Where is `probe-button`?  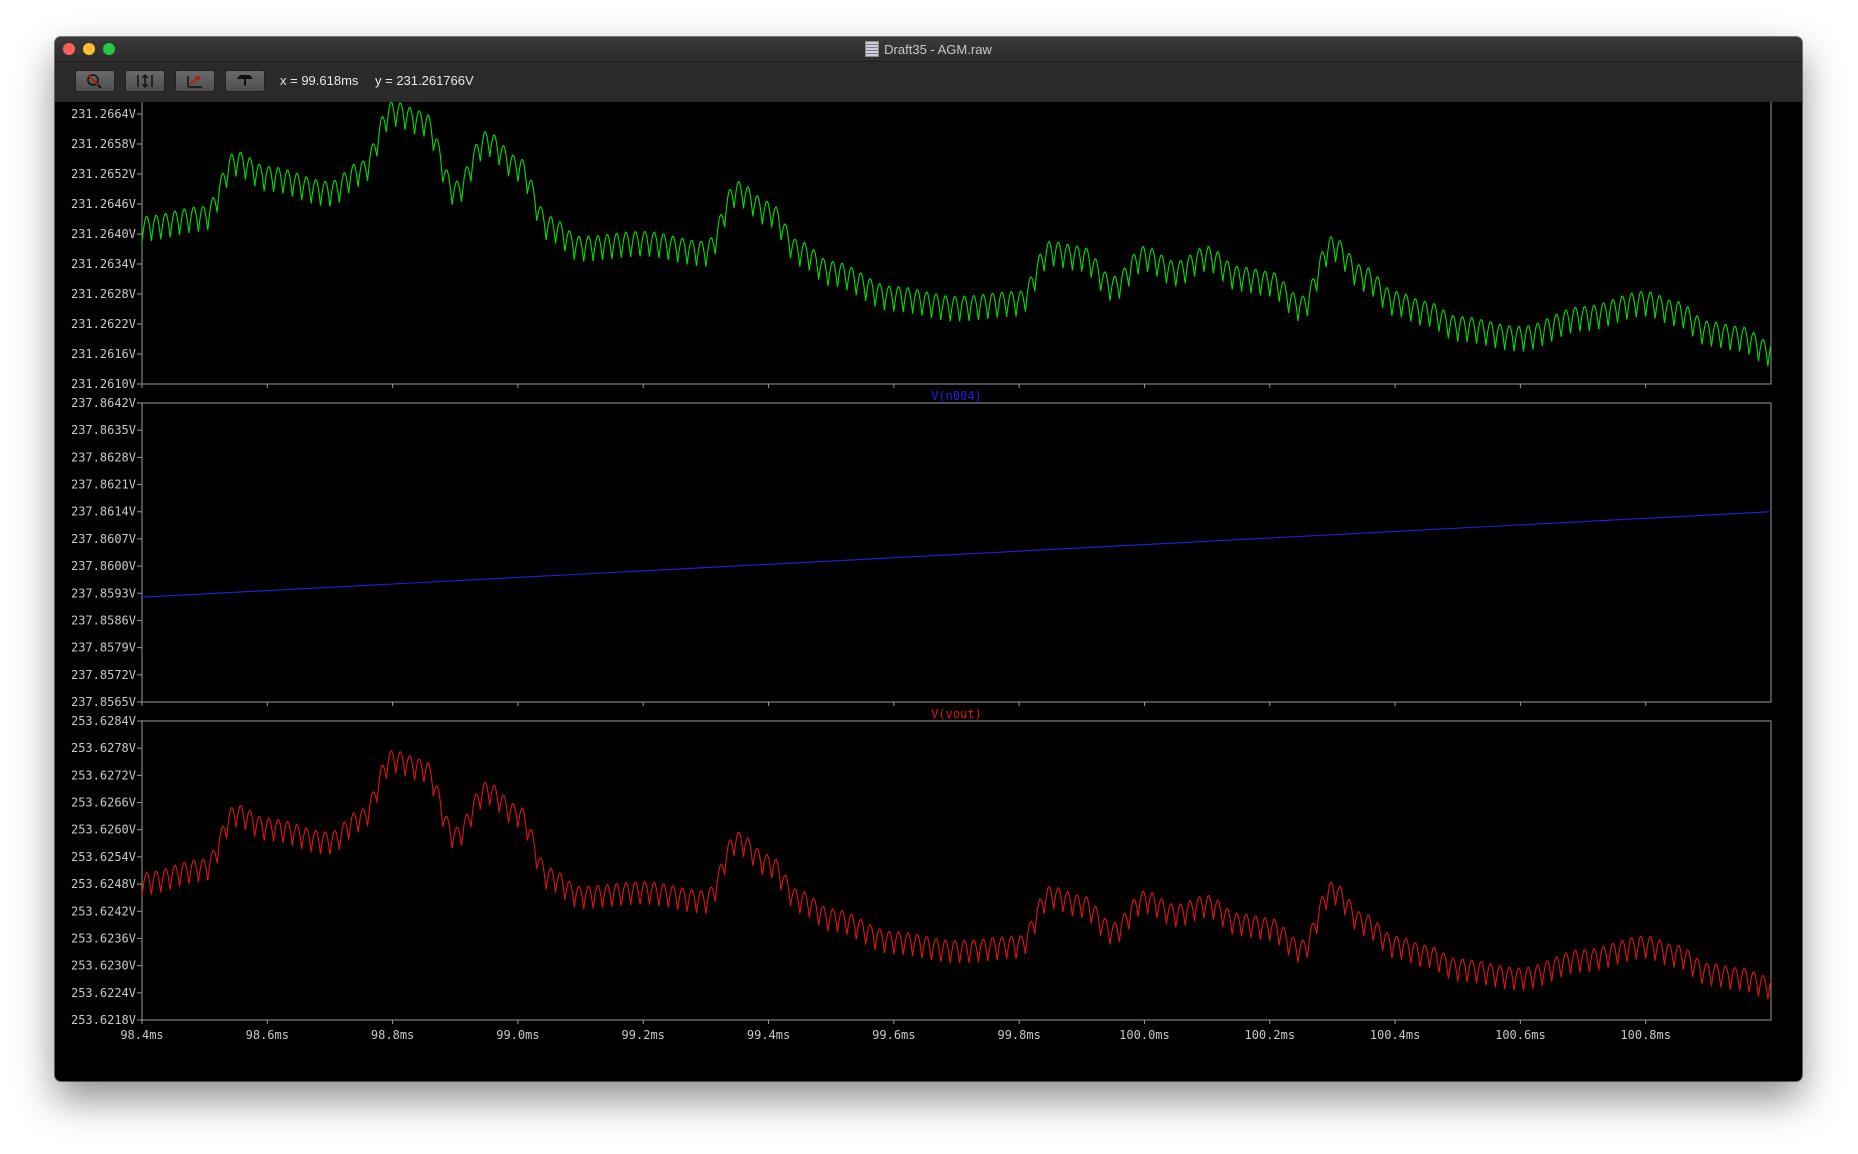
probe-button is located at coordinates (245, 81).